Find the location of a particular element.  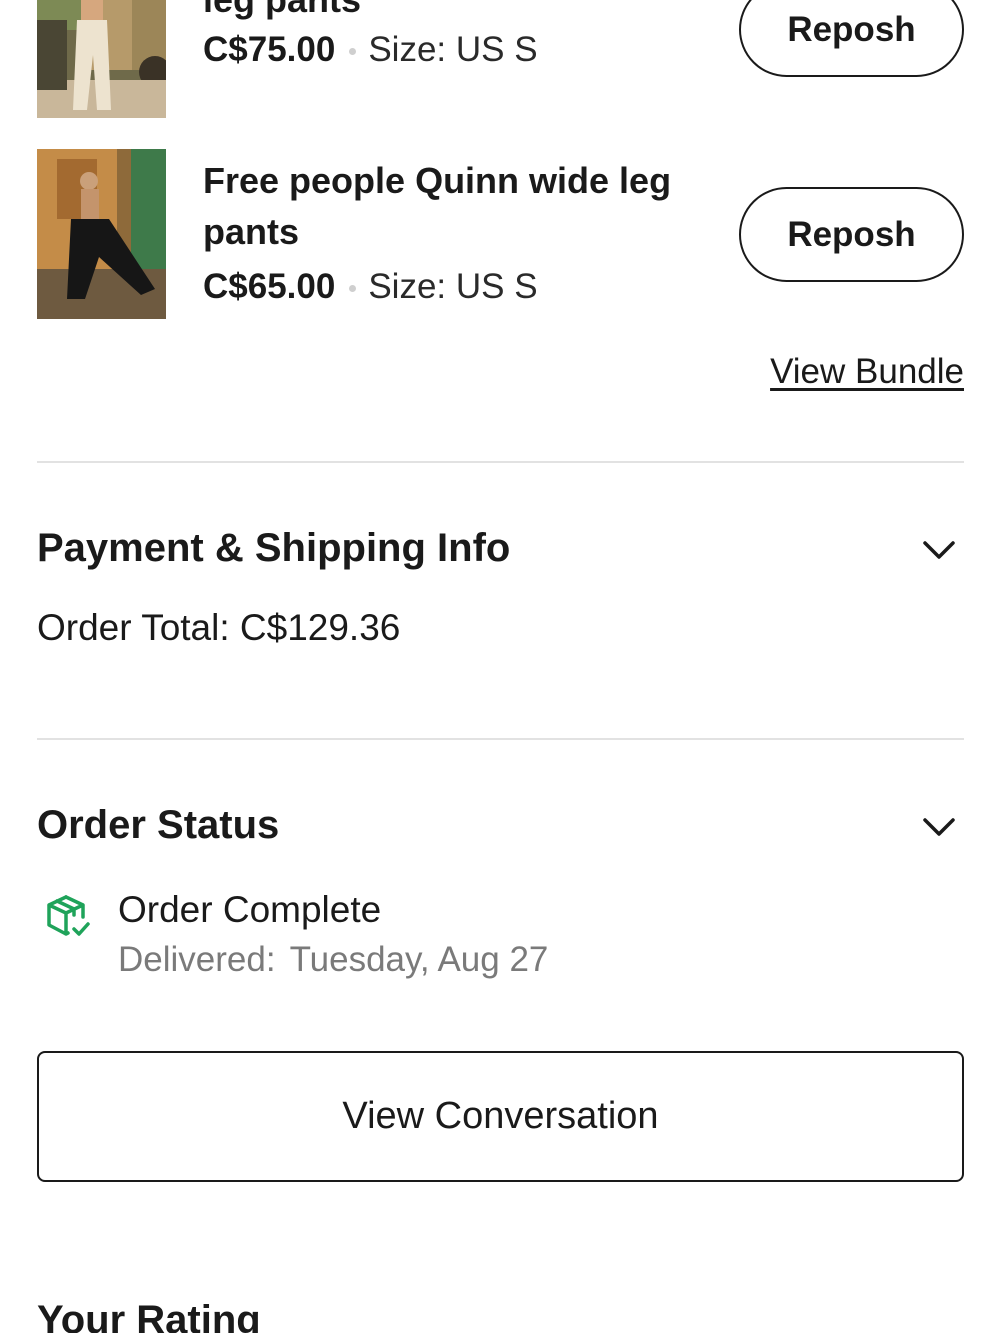

view-bundle-link: View Bundle is located at coordinates (867, 372).